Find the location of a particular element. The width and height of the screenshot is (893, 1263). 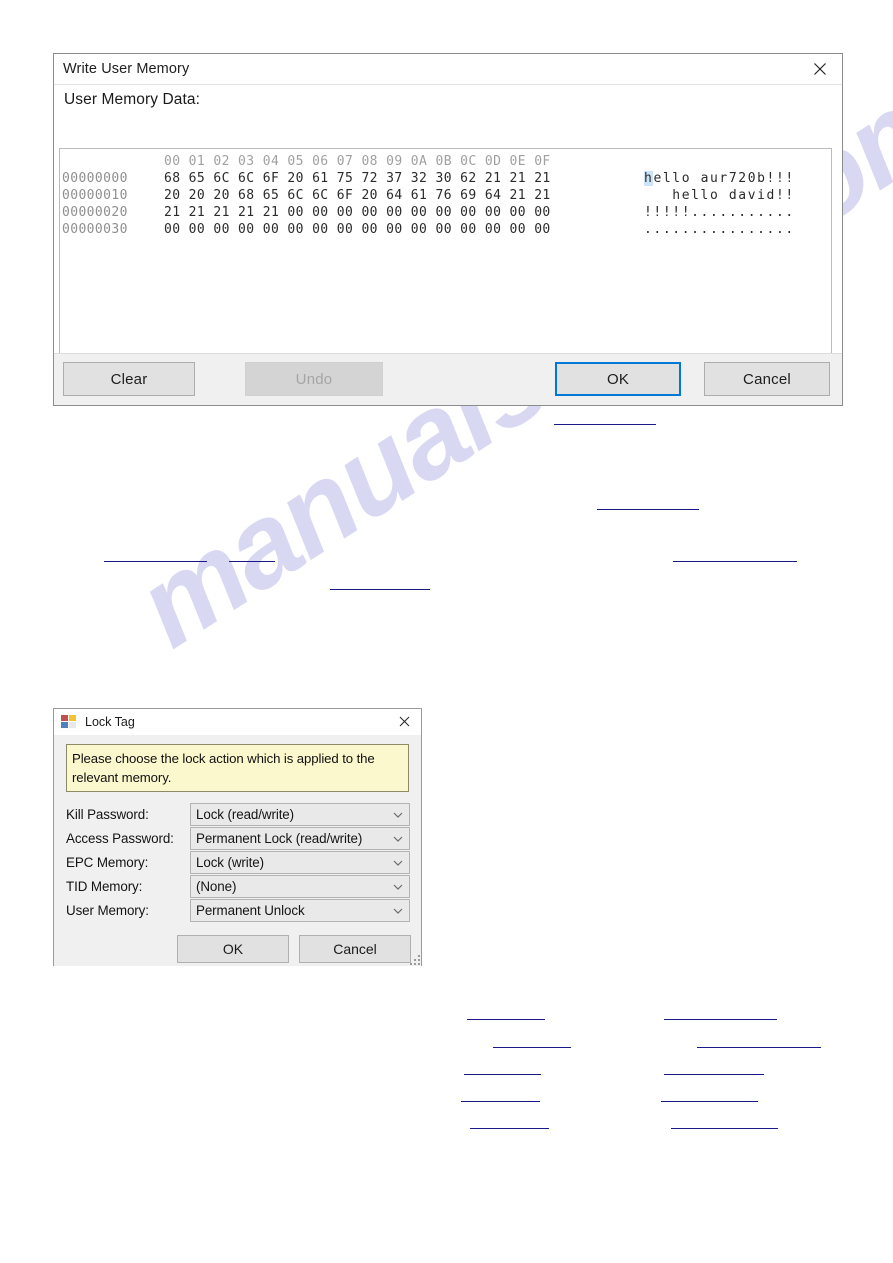

hex-ascii-text: ello aur720b!!! is located at coordinates (724, 178).